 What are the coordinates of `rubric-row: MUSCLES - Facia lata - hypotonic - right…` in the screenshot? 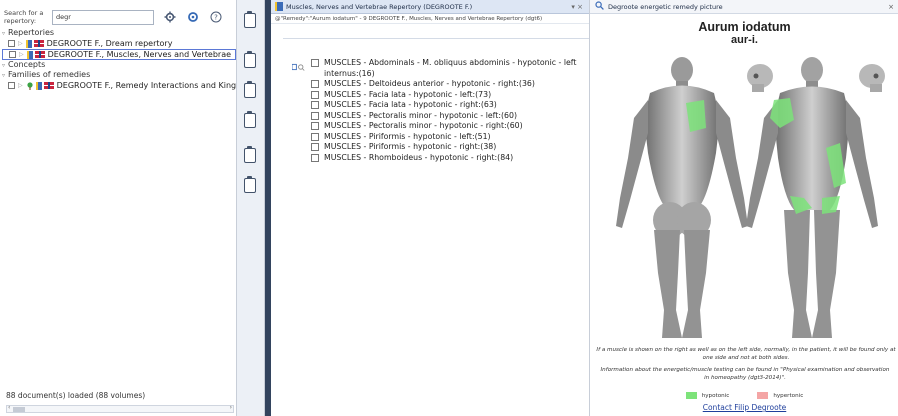 It's located at (436, 105).